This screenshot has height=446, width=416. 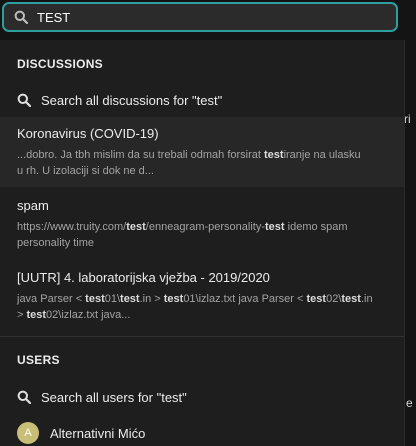 I want to click on backdrop-text: ri, so click(x=407, y=119).